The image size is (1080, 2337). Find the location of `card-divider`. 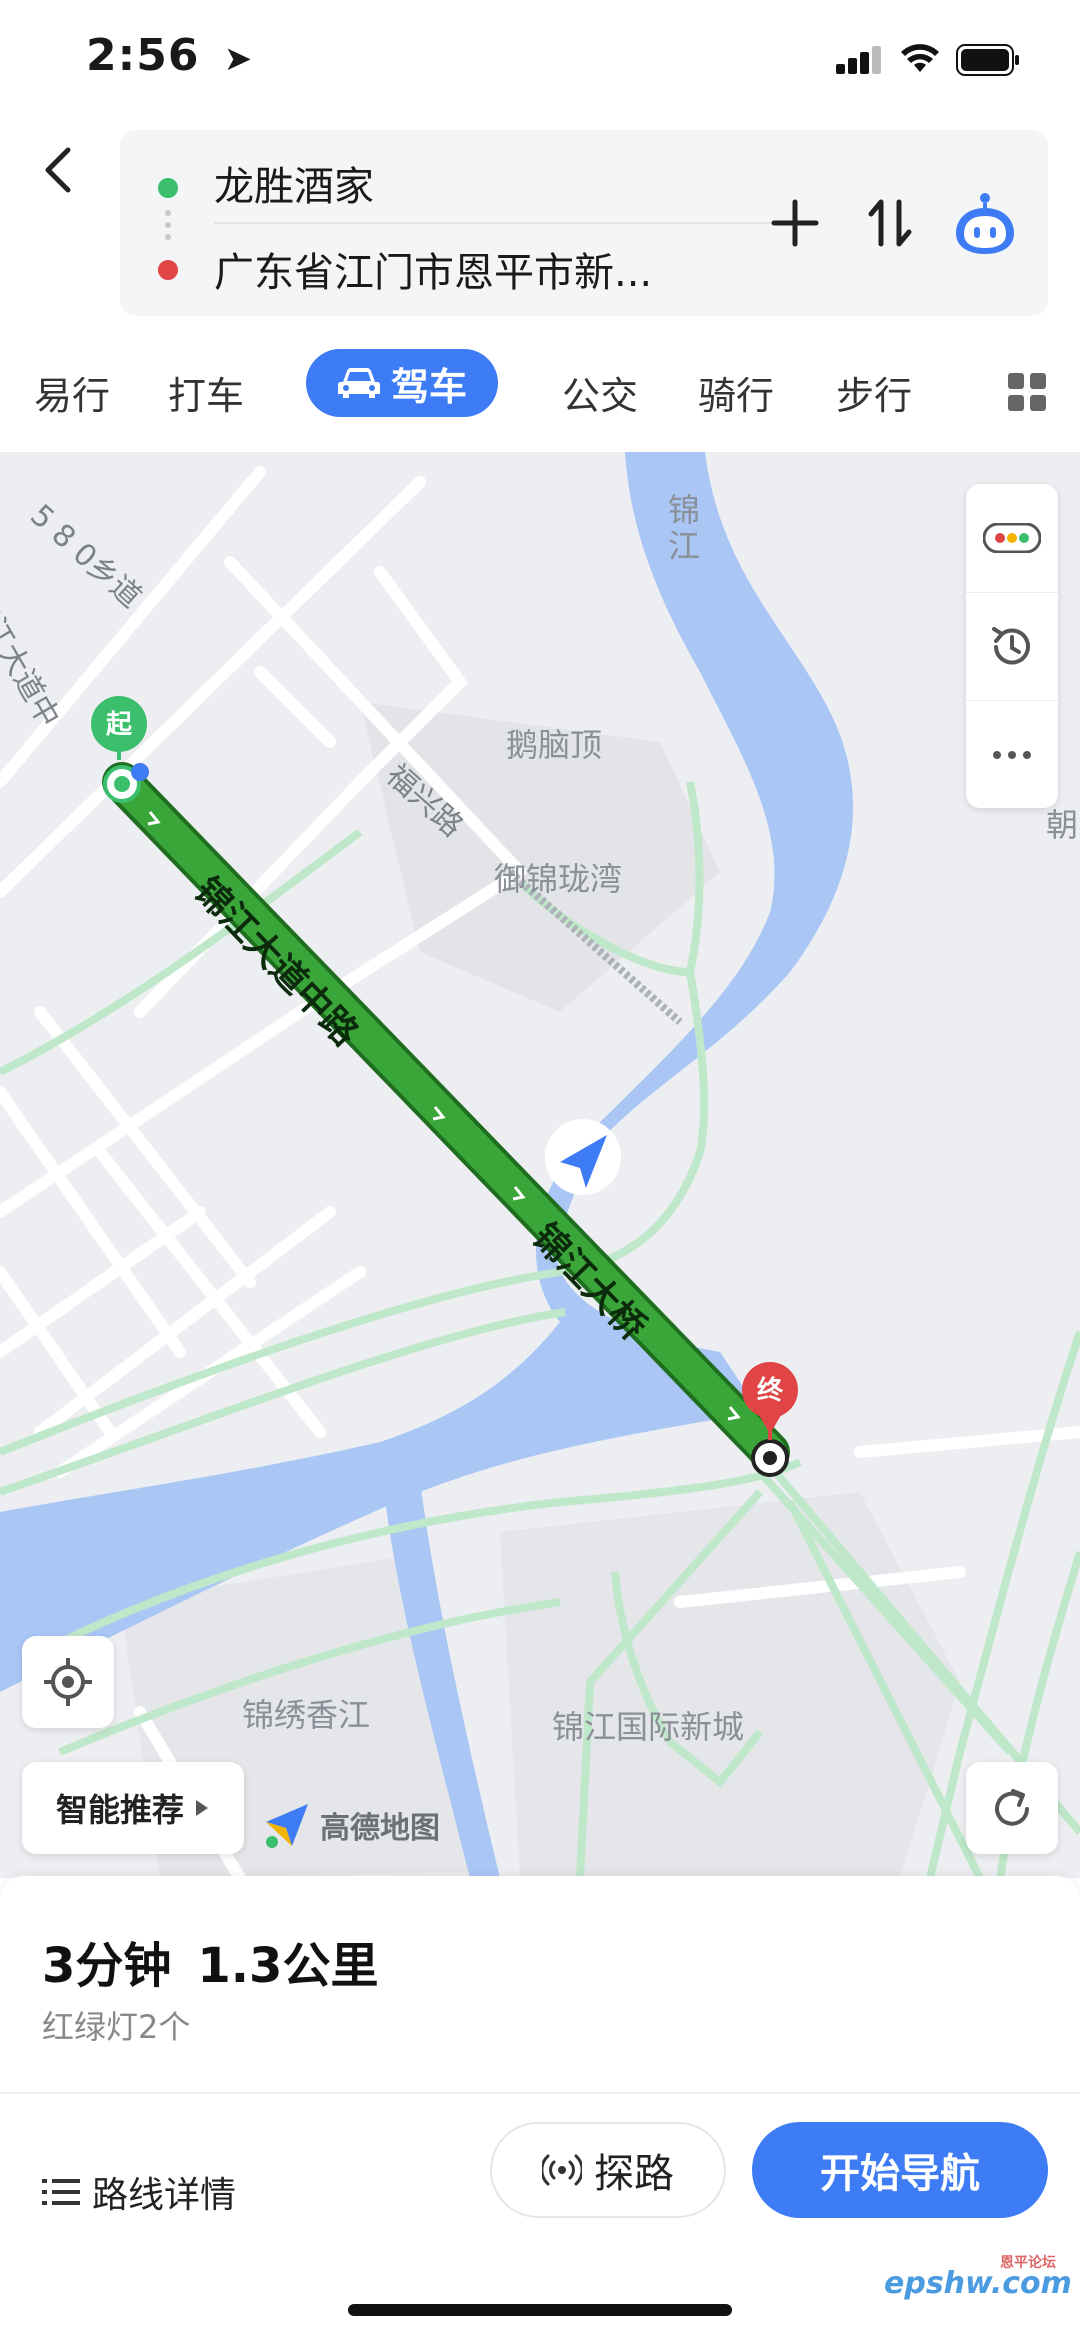

card-divider is located at coordinates (514, 223).